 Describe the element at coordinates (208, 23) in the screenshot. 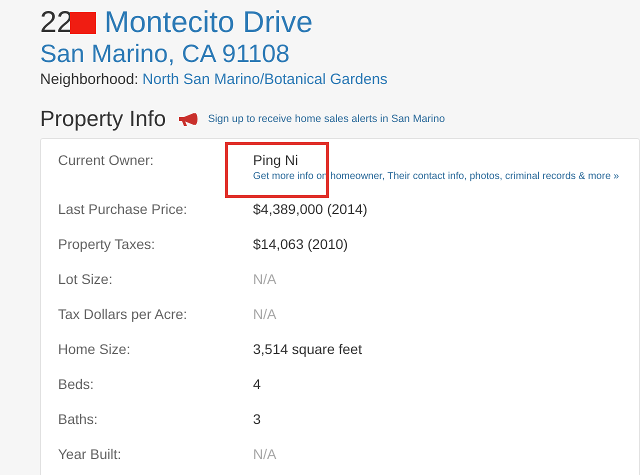

I see `street-name: Montecito Drive` at that location.